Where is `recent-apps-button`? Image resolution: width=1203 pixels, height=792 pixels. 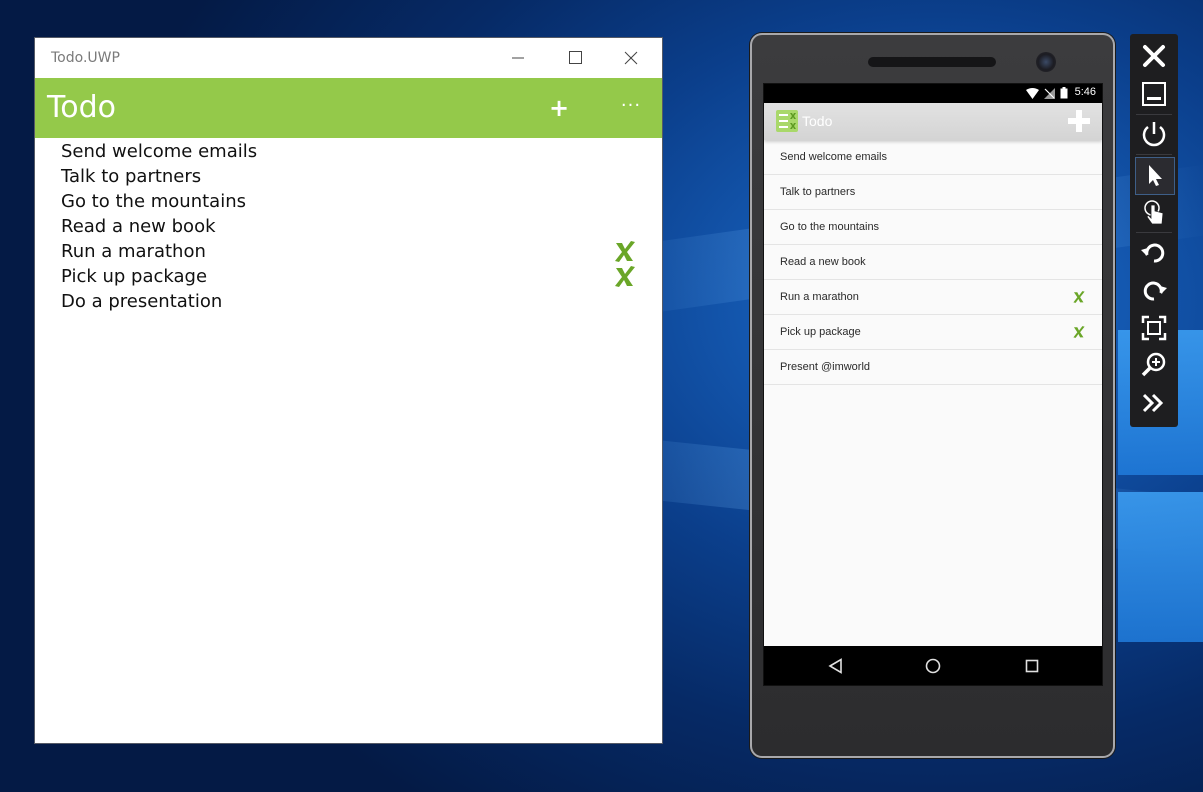 recent-apps-button is located at coordinates (1032, 666).